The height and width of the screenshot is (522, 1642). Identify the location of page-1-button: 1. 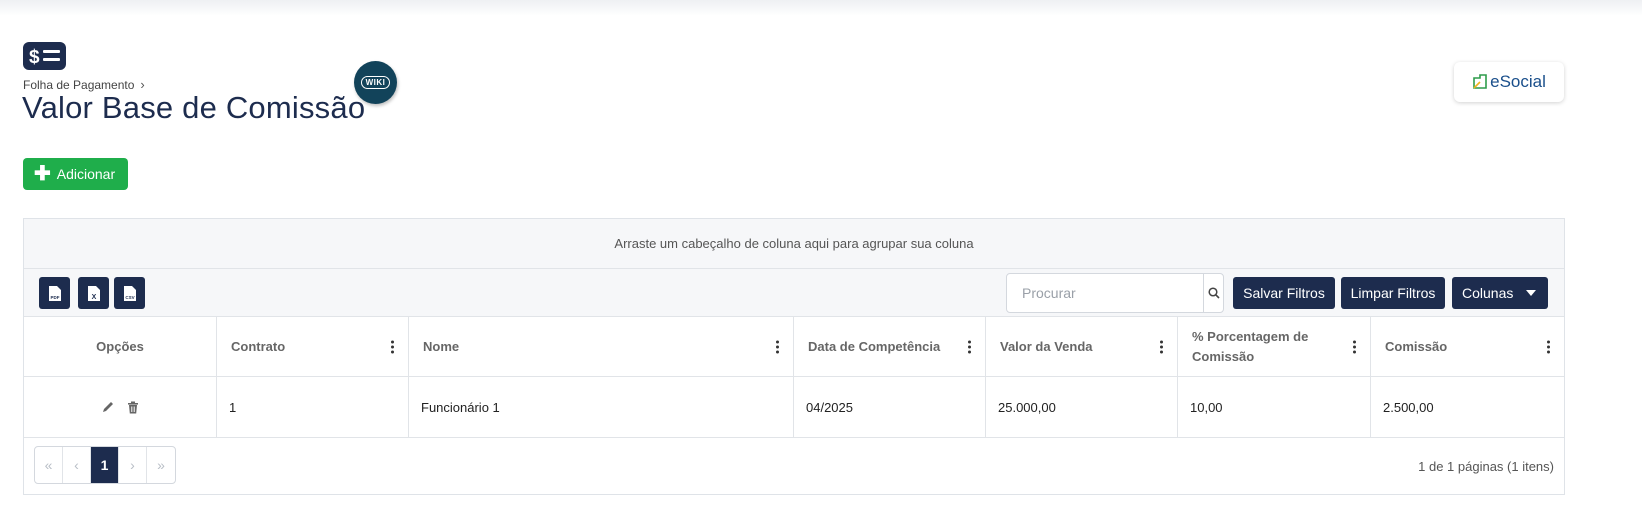
(105, 465).